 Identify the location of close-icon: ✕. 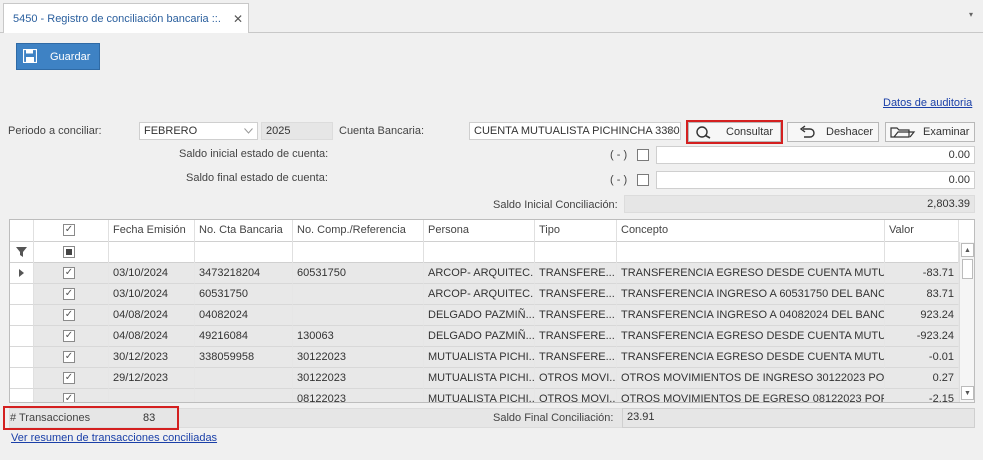
(238, 19).